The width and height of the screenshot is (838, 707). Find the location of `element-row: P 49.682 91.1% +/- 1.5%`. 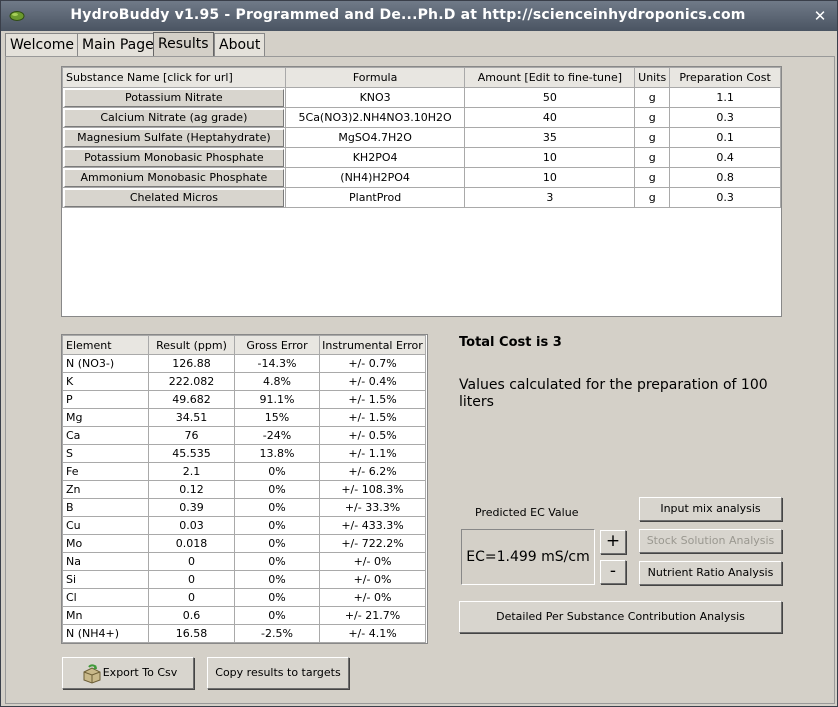

element-row: P 49.682 91.1% +/- 1.5% is located at coordinates (244, 399).